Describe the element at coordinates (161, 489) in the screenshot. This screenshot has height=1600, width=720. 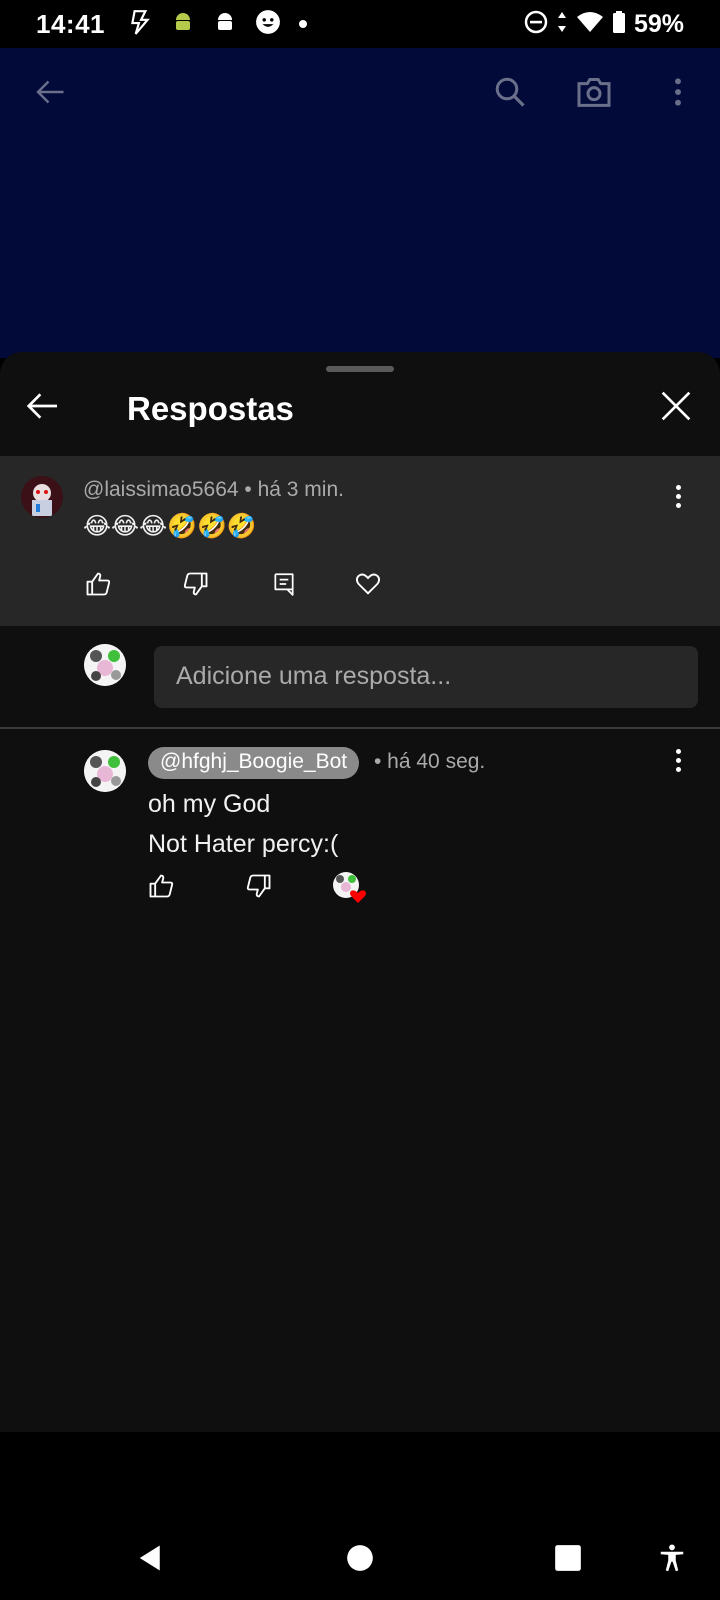
I see `comment-author: @laissimao5664` at that location.